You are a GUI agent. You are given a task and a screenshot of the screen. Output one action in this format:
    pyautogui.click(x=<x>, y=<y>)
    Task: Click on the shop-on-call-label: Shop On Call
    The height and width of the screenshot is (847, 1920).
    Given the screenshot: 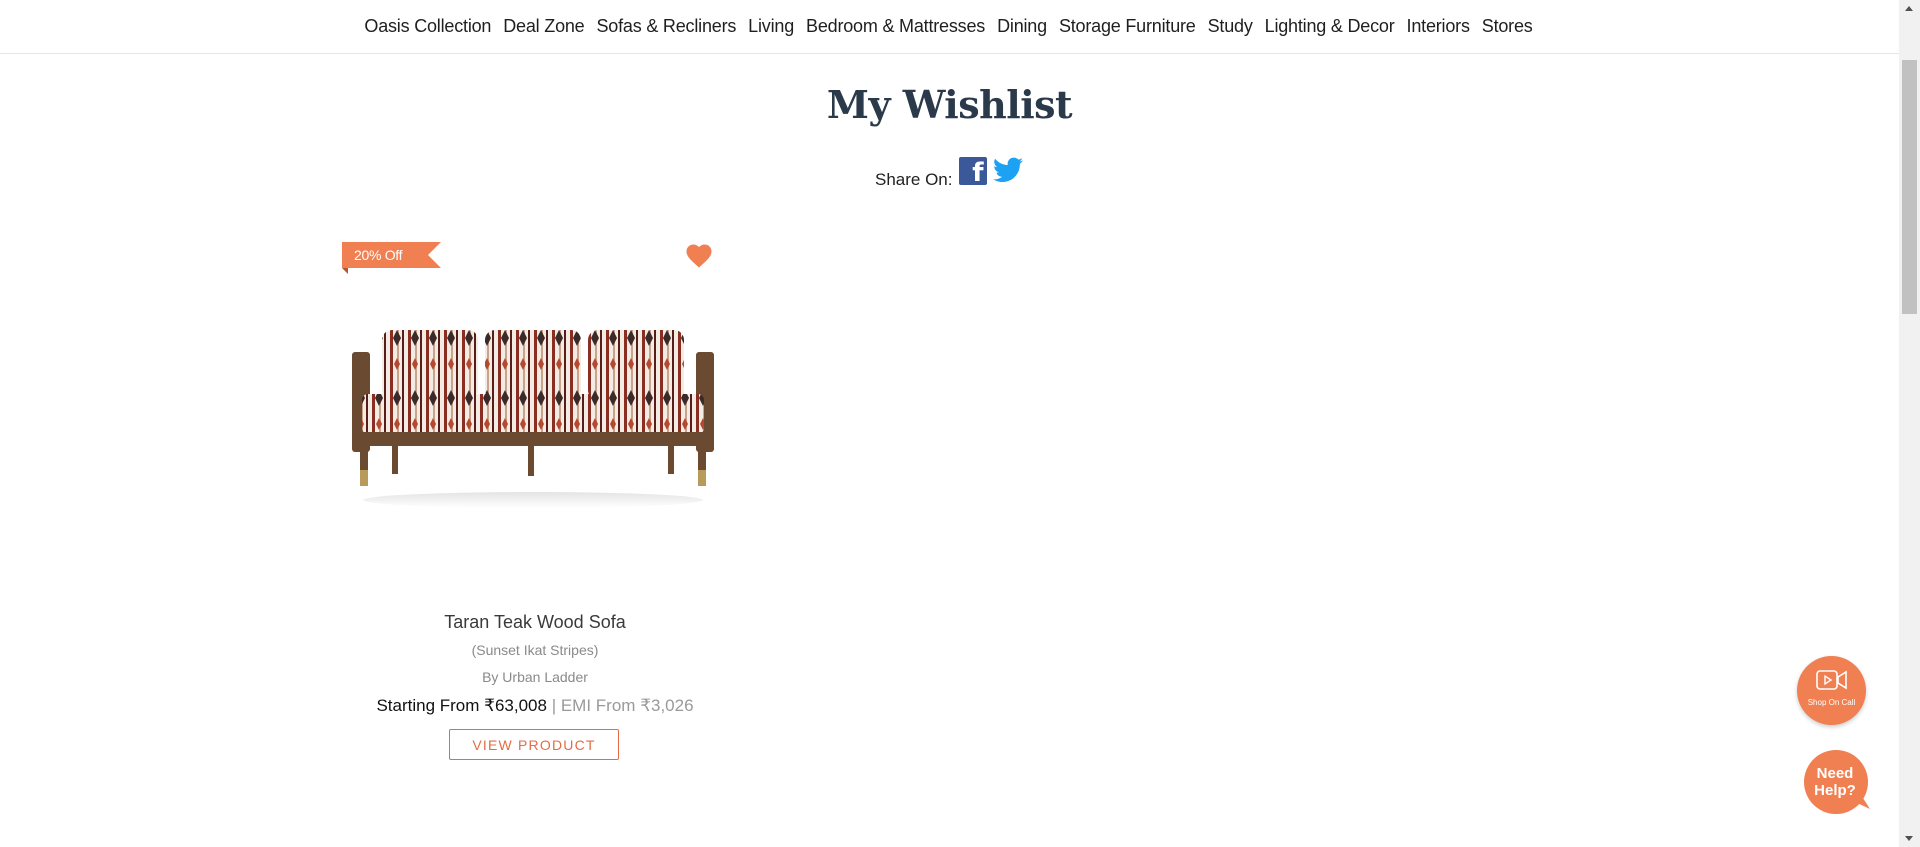 What is the action you would take?
    pyautogui.click(x=1831, y=702)
    